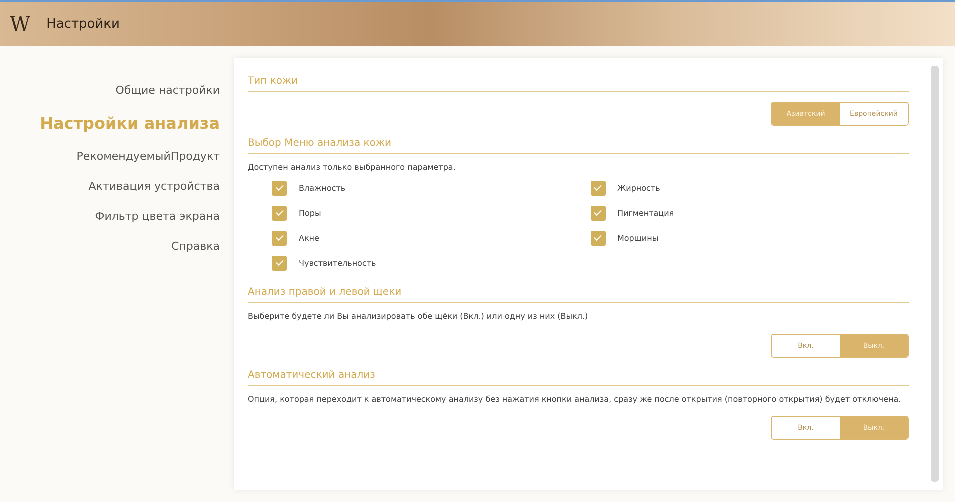 This screenshot has width=955, height=502. I want to click on sidebar-item: Фильтр цвета экрана, so click(157, 216).